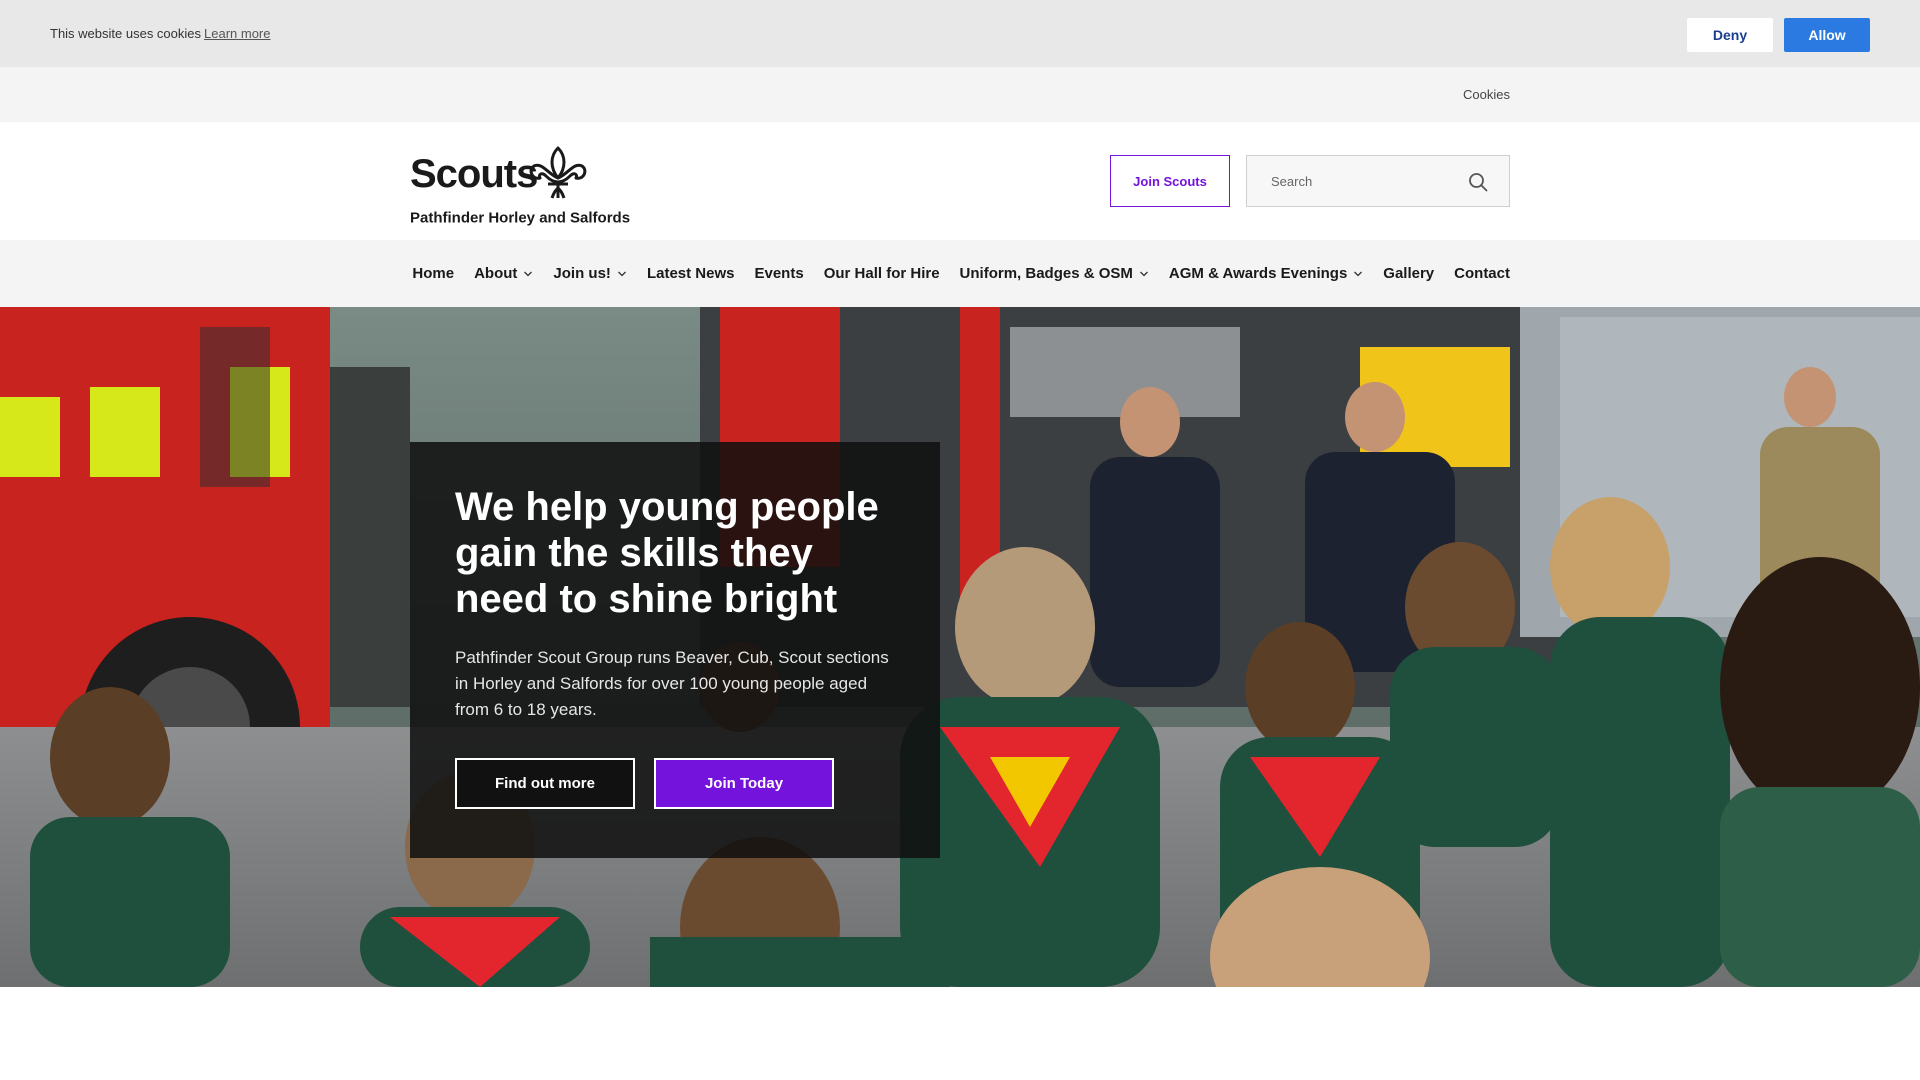  I want to click on fleur-de-lis-icon, so click(558, 172).